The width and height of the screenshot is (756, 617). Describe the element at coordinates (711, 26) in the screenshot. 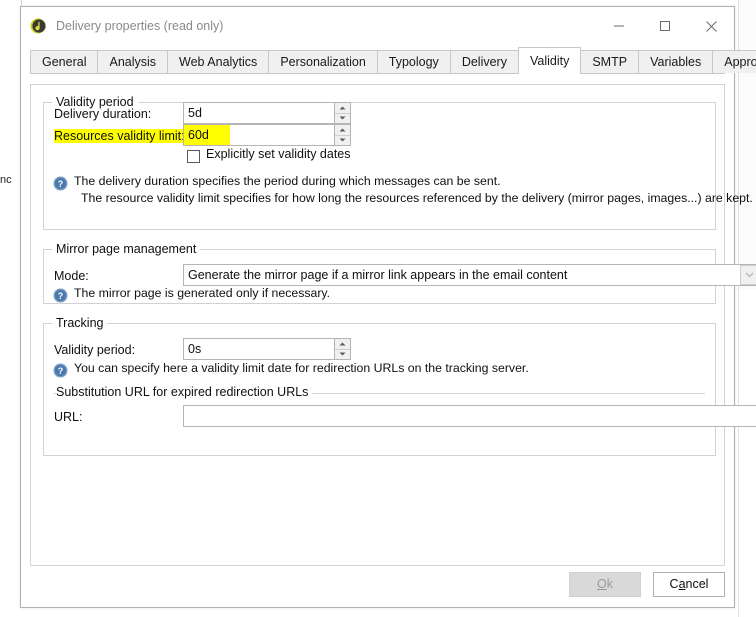

I see `close-icon` at that location.